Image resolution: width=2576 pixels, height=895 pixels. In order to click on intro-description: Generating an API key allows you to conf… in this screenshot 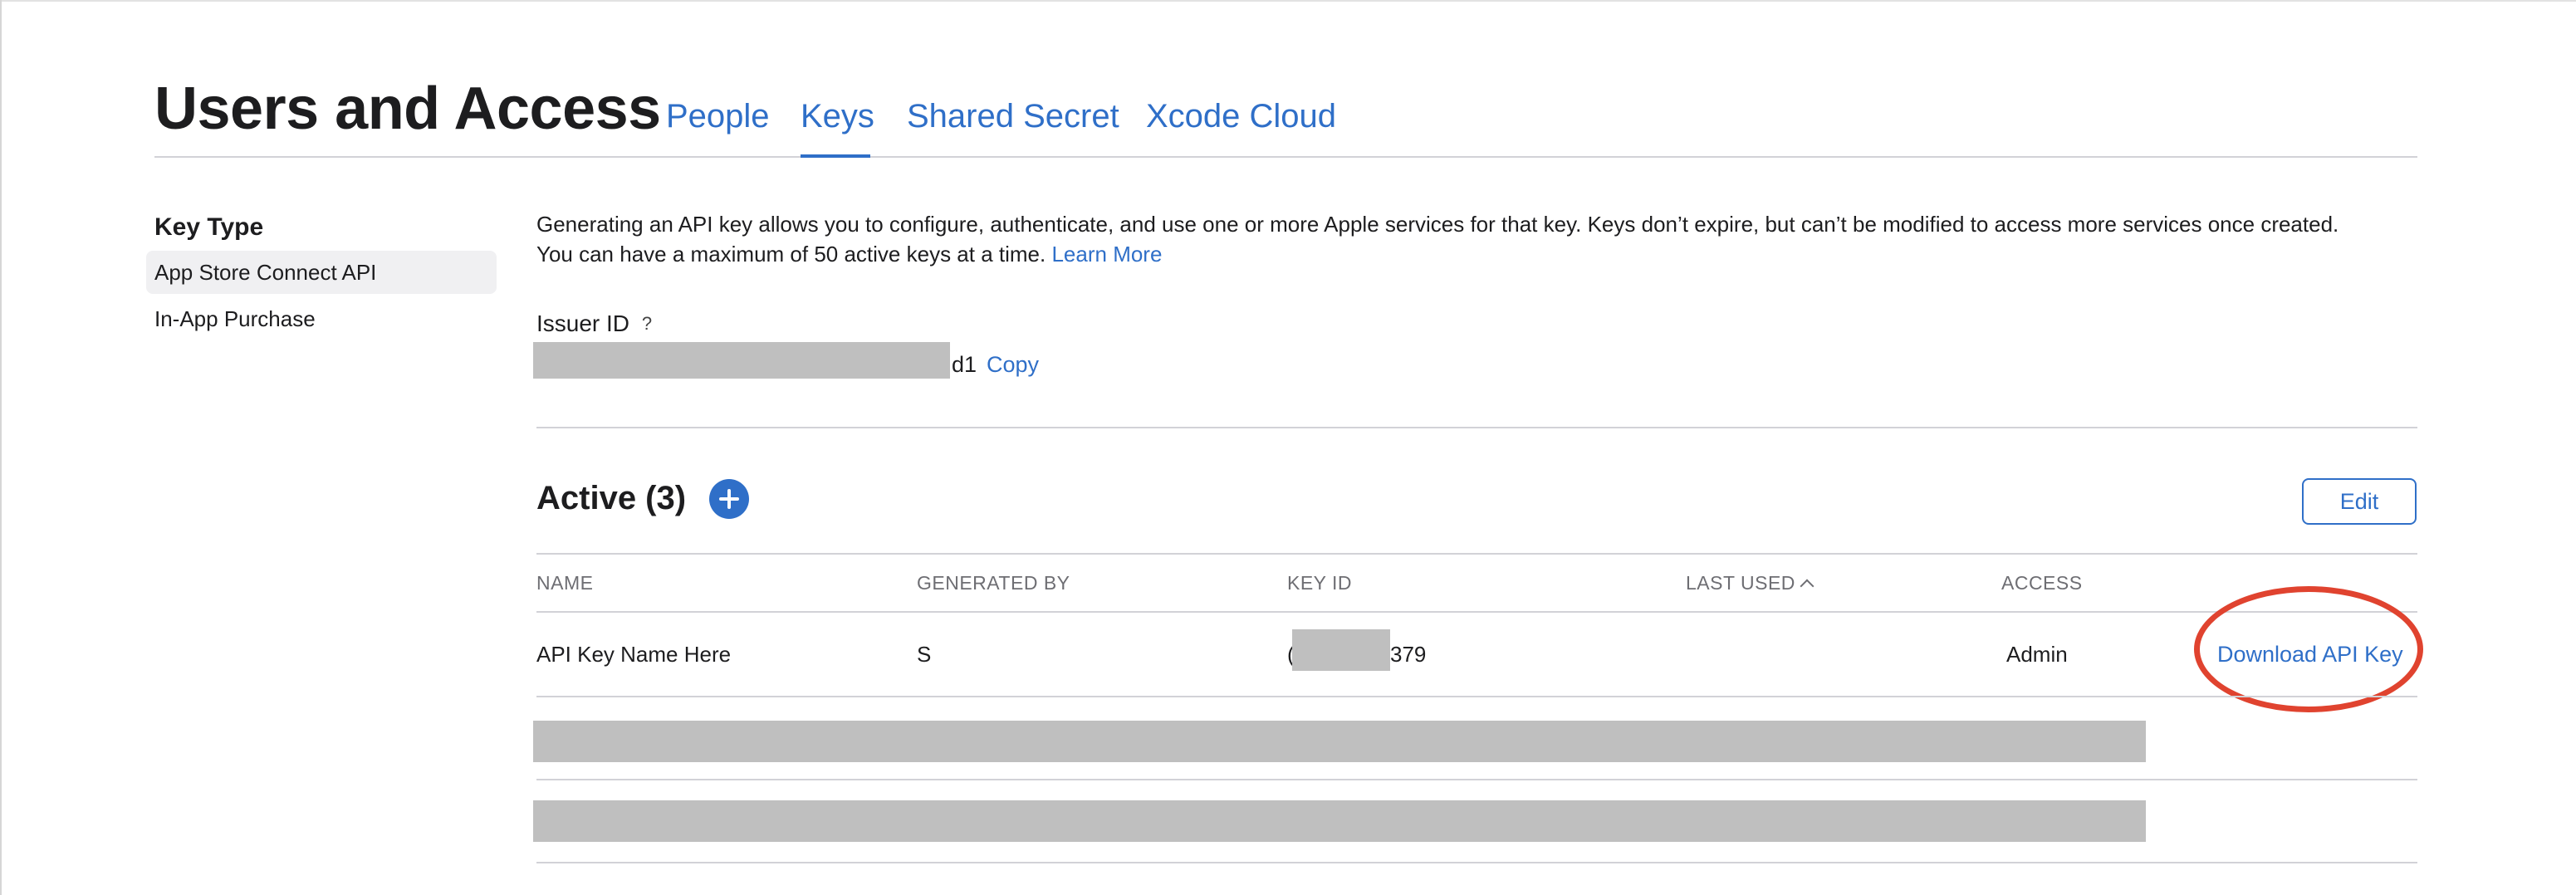, I will do `click(1476, 239)`.